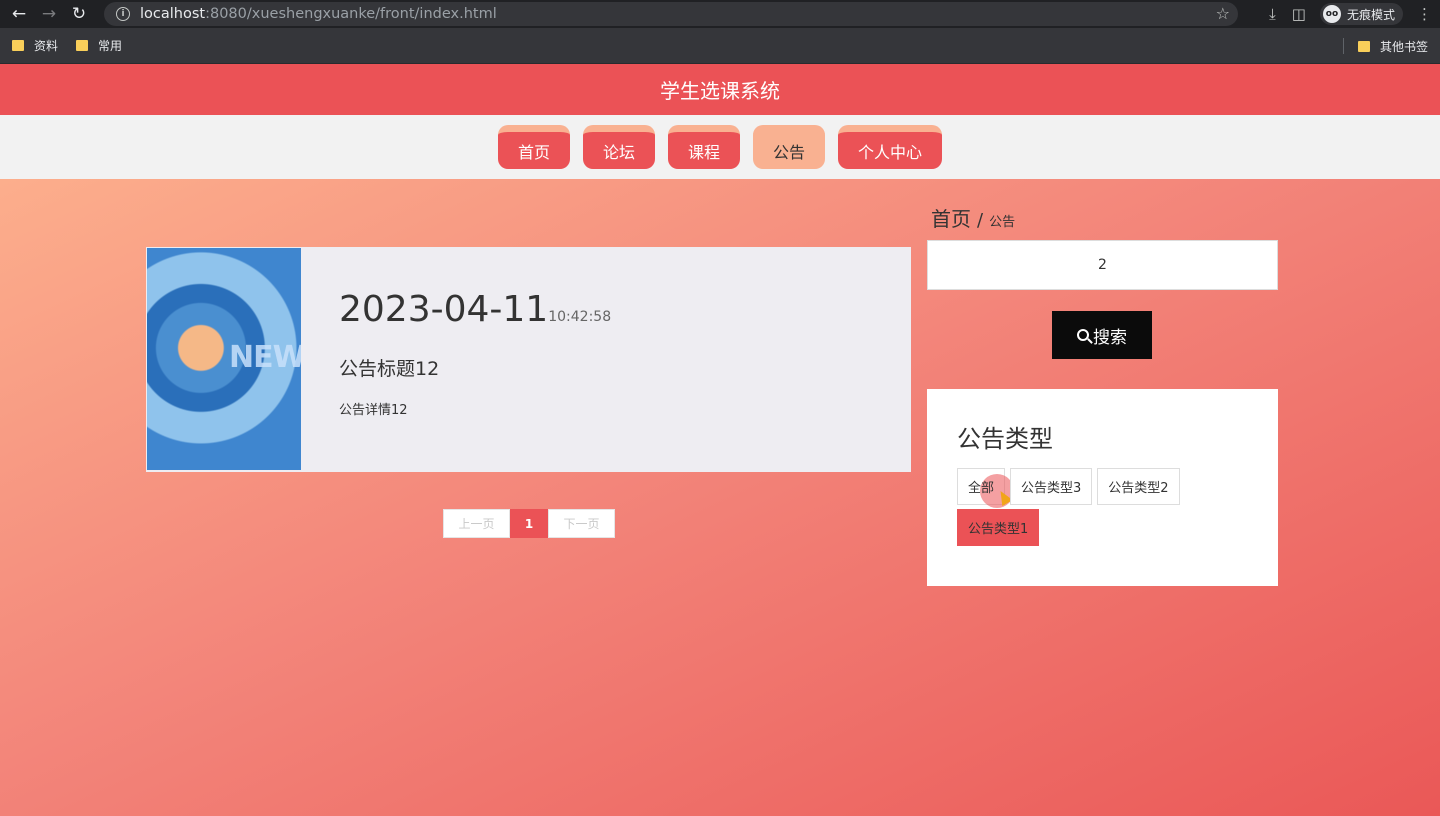  Describe the element at coordinates (1272, 14) in the screenshot. I see `download-icon: ⤓` at that location.